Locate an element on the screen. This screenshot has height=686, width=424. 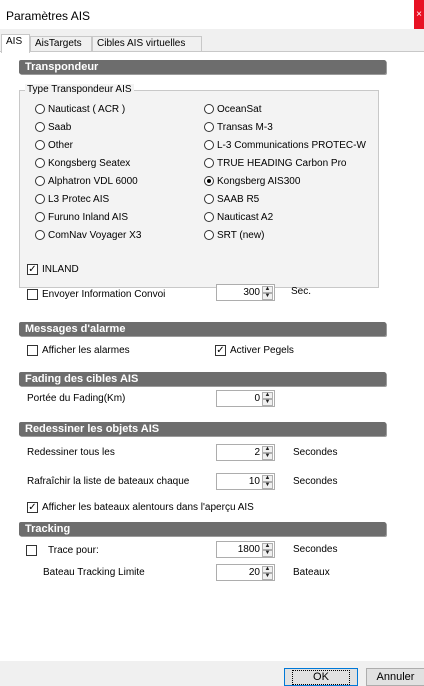
redraw-header: Redessiner les objets AIS is located at coordinates (202, 429).